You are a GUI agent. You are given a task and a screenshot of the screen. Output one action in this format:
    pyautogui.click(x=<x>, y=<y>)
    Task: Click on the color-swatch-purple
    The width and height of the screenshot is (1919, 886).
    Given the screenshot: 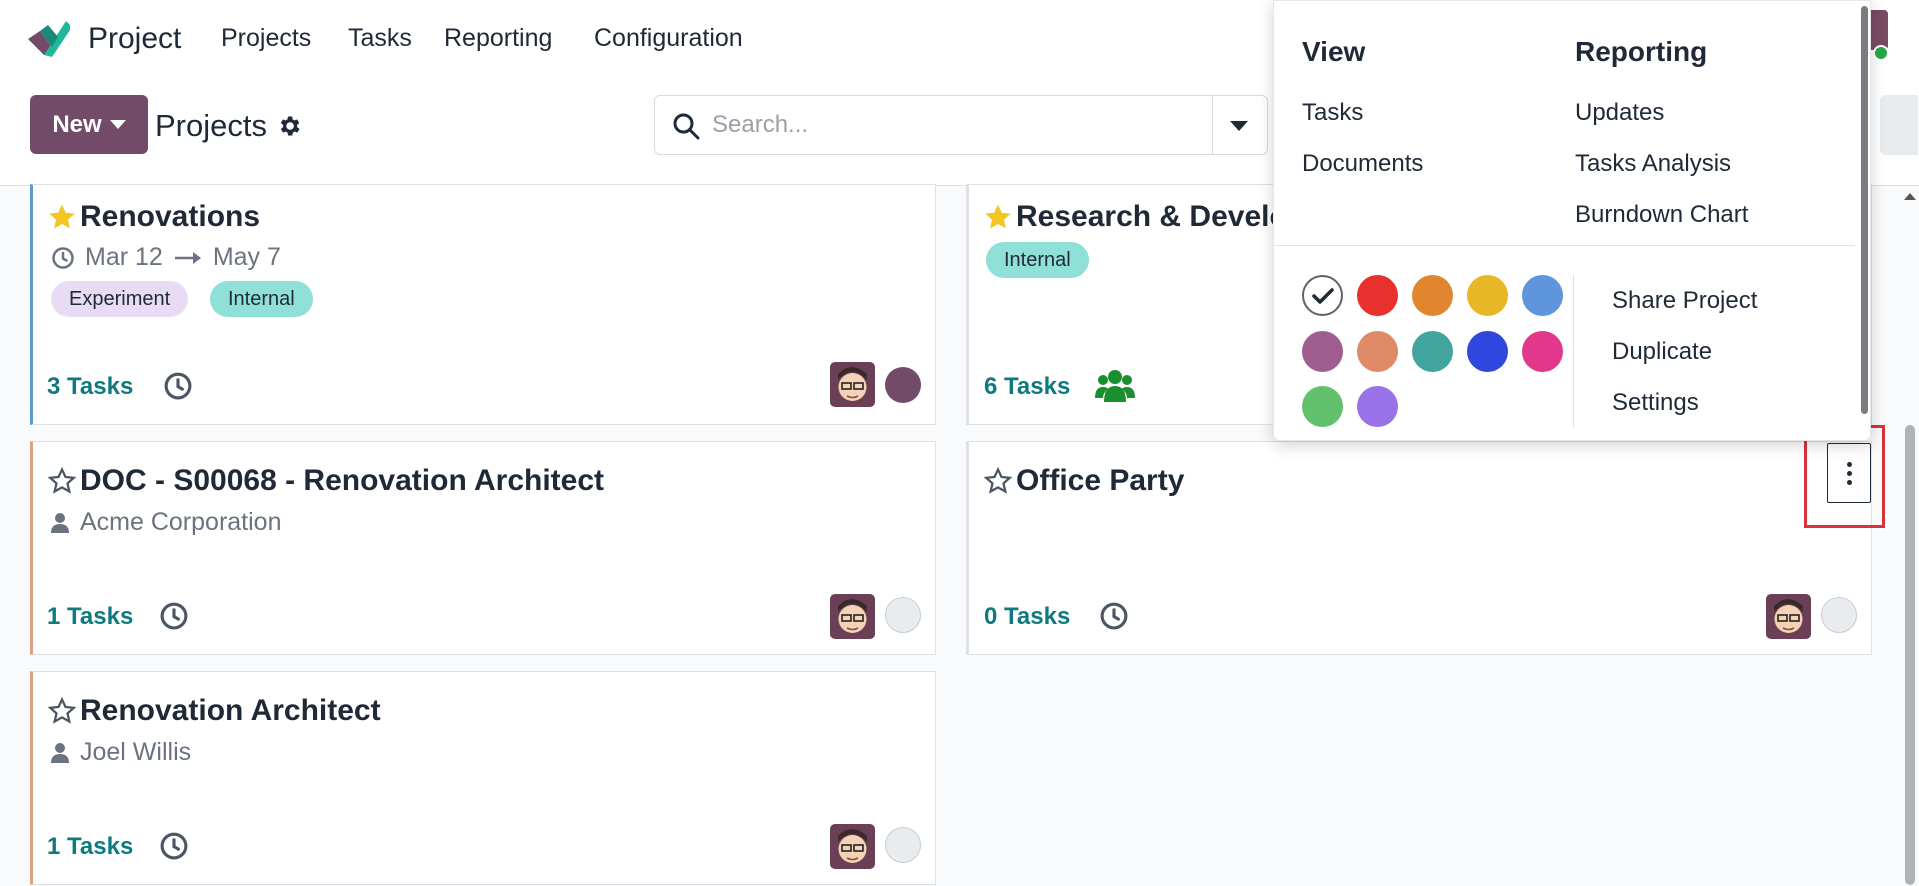 What is the action you would take?
    pyautogui.click(x=1322, y=351)
    